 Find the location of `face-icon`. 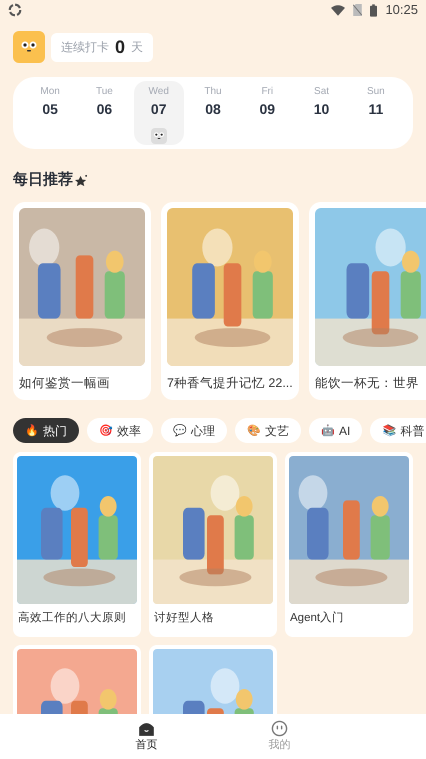

face-icon is located at coordinates (158, 136).